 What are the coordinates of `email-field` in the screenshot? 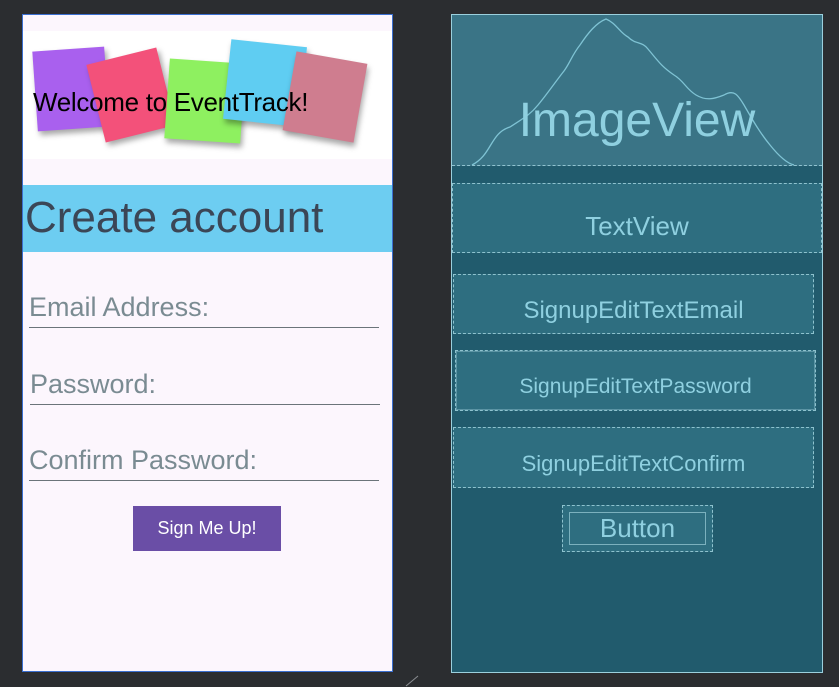 It's located at (204, 307).